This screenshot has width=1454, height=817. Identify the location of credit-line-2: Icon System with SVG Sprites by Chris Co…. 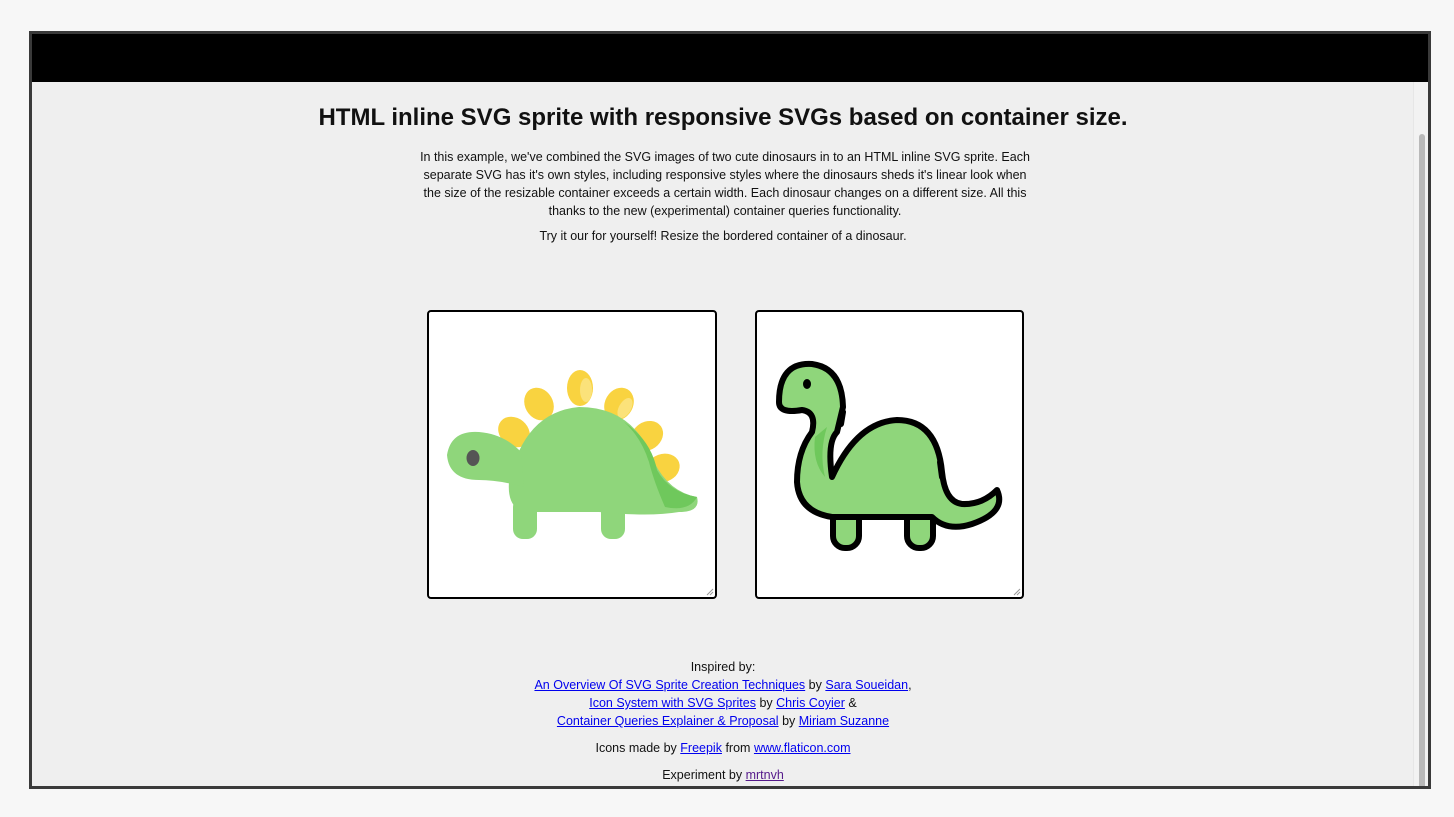
(723, 703).